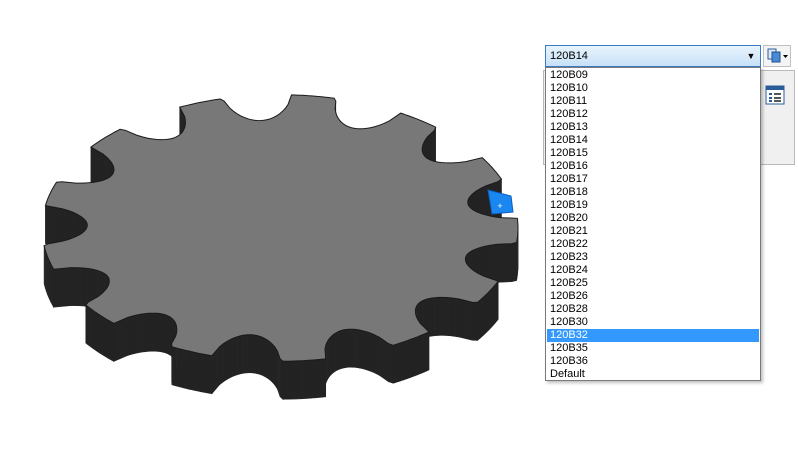 The height and width of the screenshot is (471, 798). What do you see at coordinates (653, 296) in the screenshot?
I see `dropdown-option: 120B26` at bounding box center [653, 296].